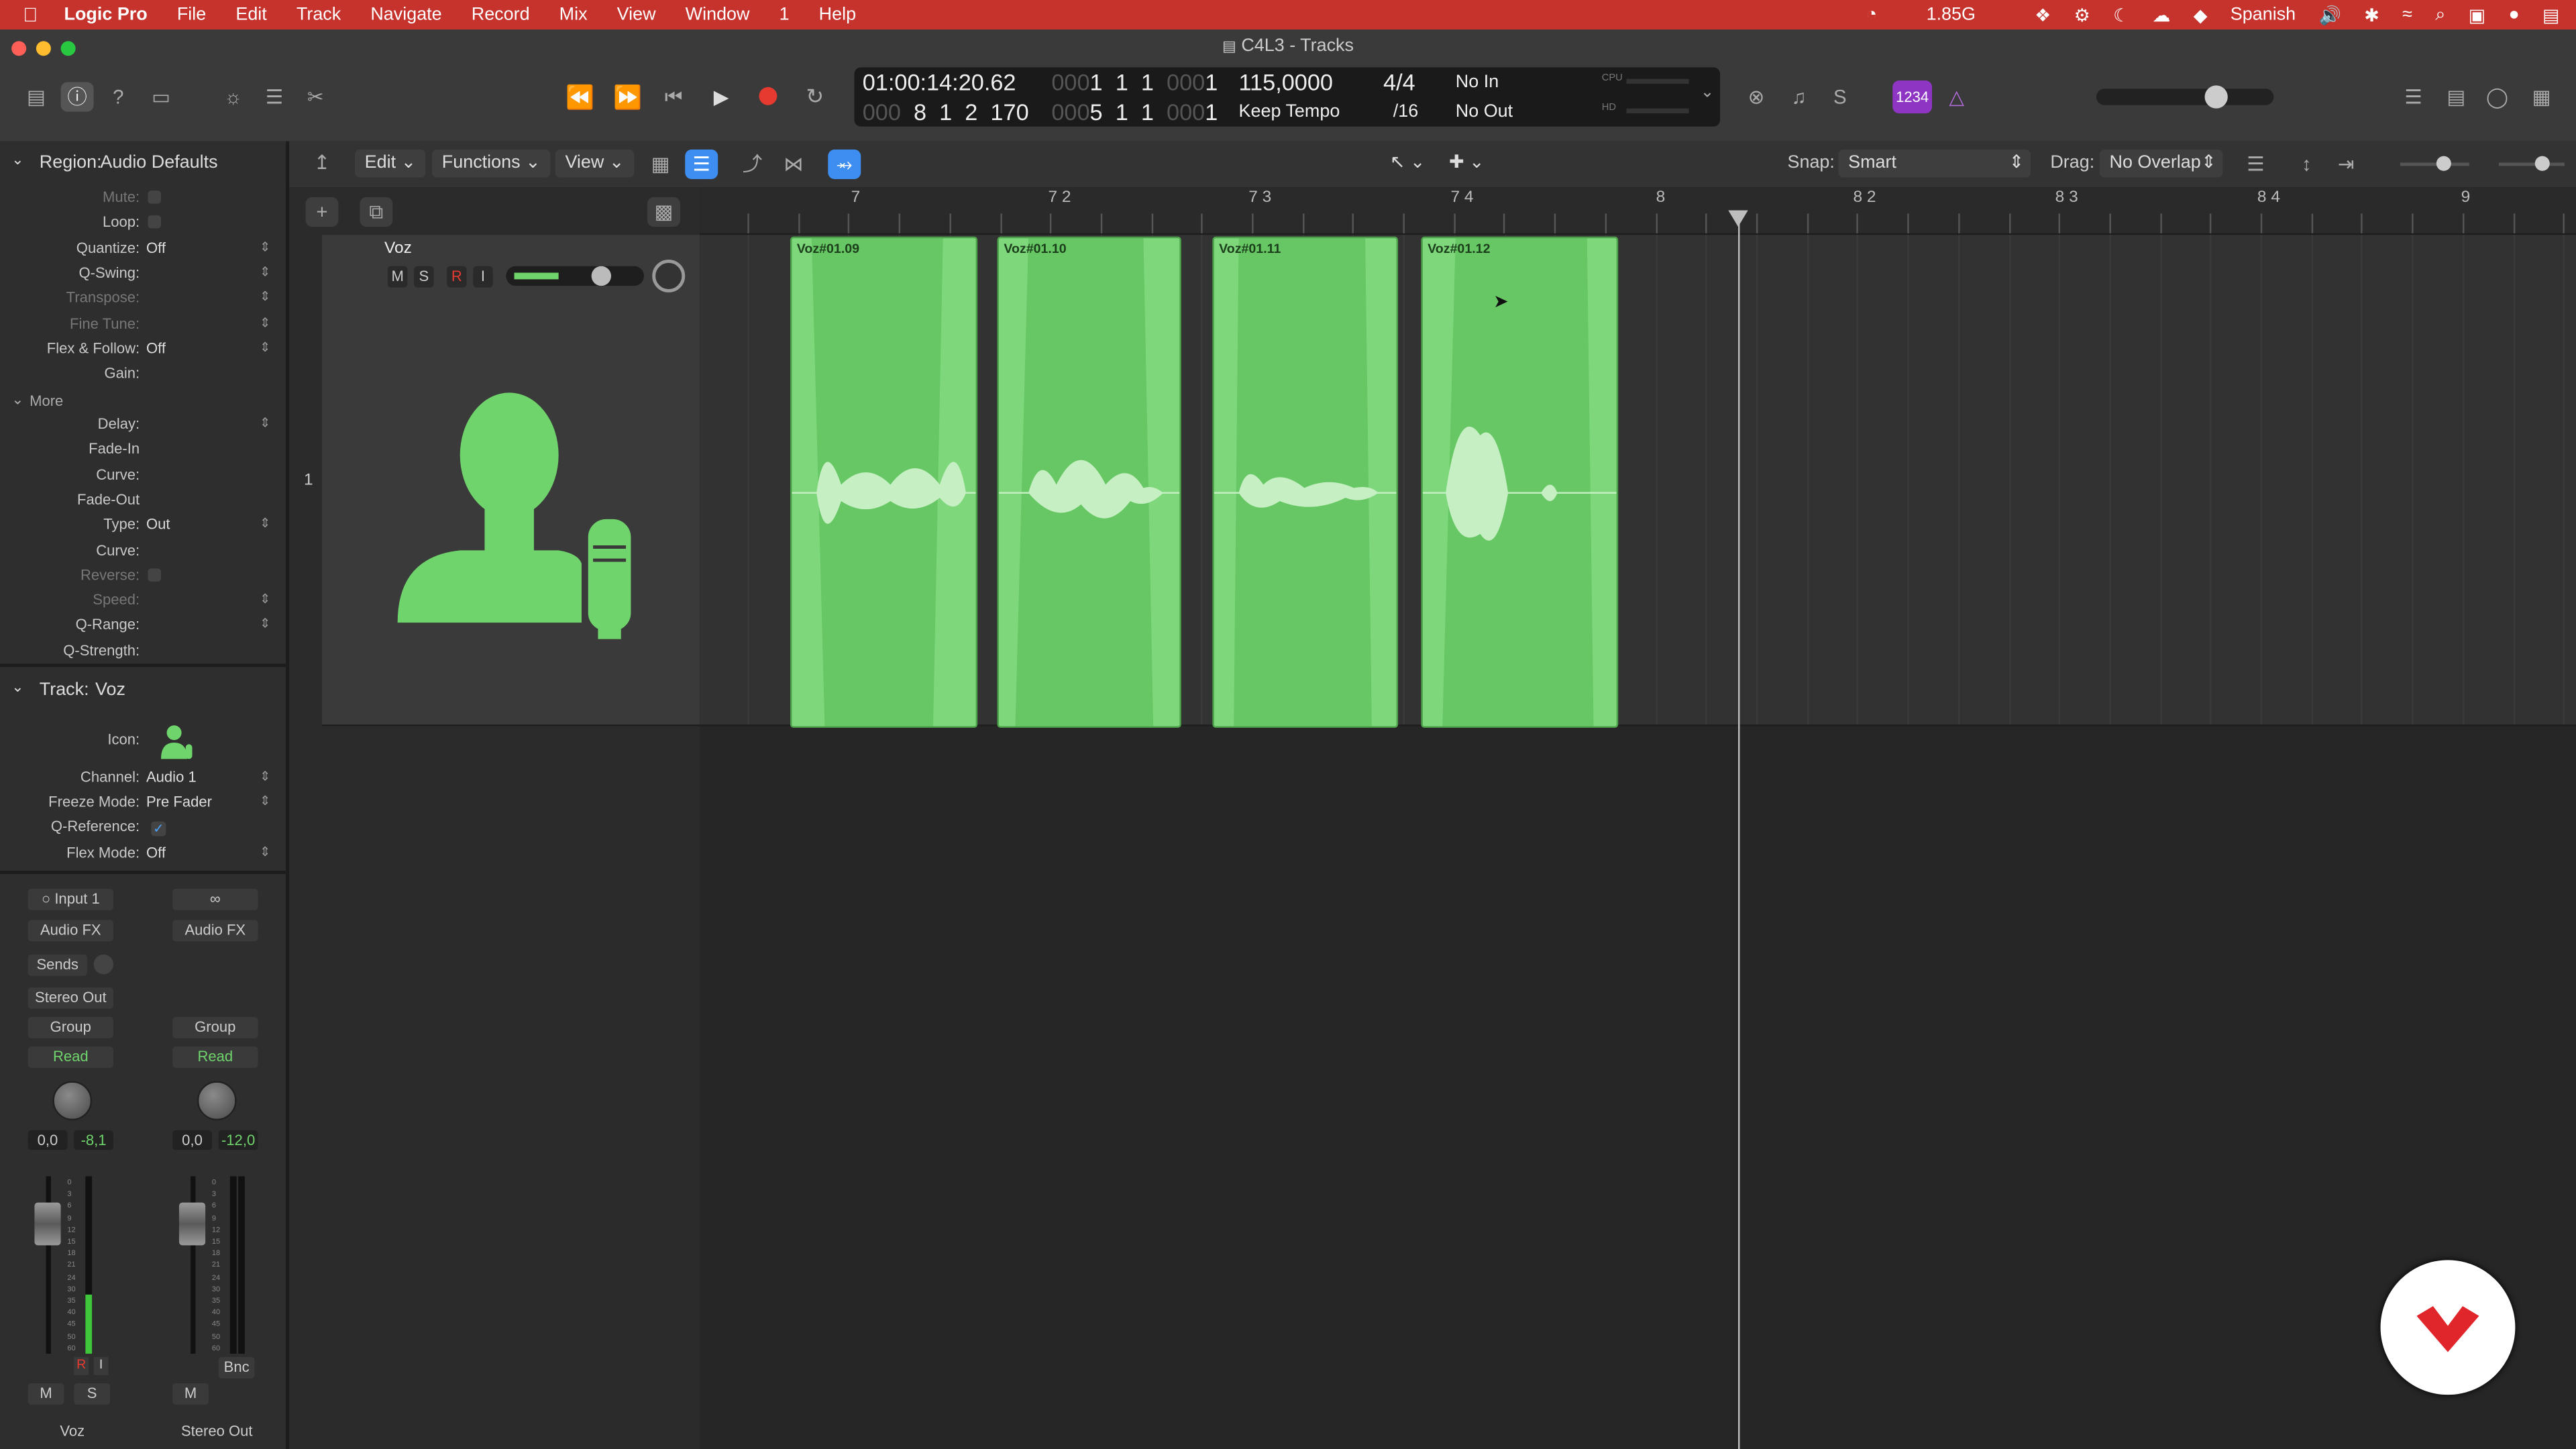  What do you see at coordinates (1405, 111) in the screenshot?
I see `division: /16` at bounding box center [1405, 111].